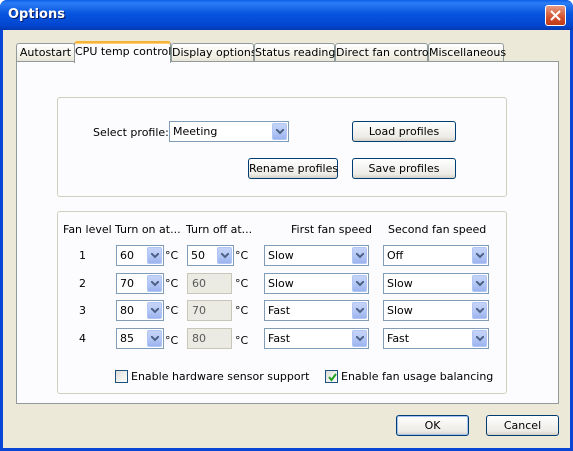  What do you see at coordinates (242, 255) in the screenshot?
I see `unit-off-1: °C` at bounding box center [242, 255].